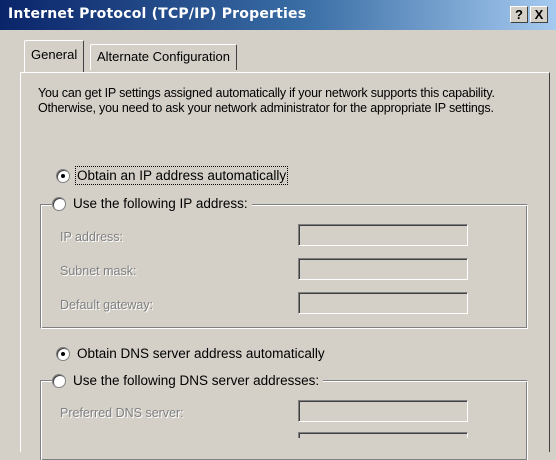 This screenshot has height=460, width=556. What do you see at coordinates (107, 305) in the screenshot?
I see `default-gateway-label: Default gateway:` at bounding box center [107, 305].